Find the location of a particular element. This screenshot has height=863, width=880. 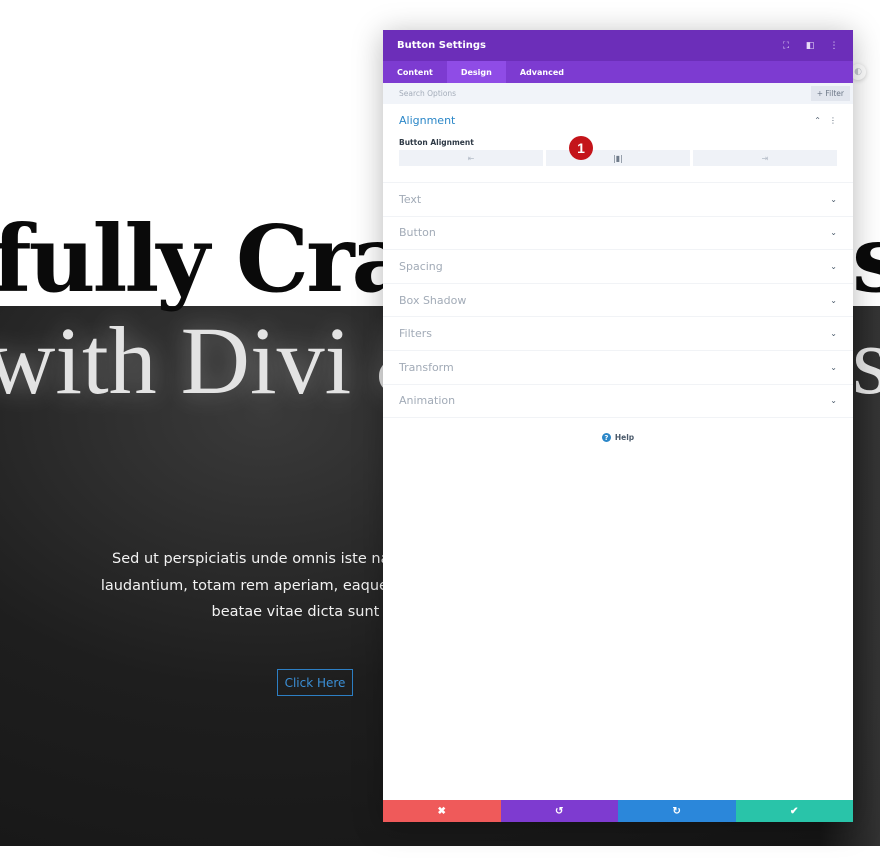

section-controls: ⌃ ⋮ is located at coordinates (825, 120).